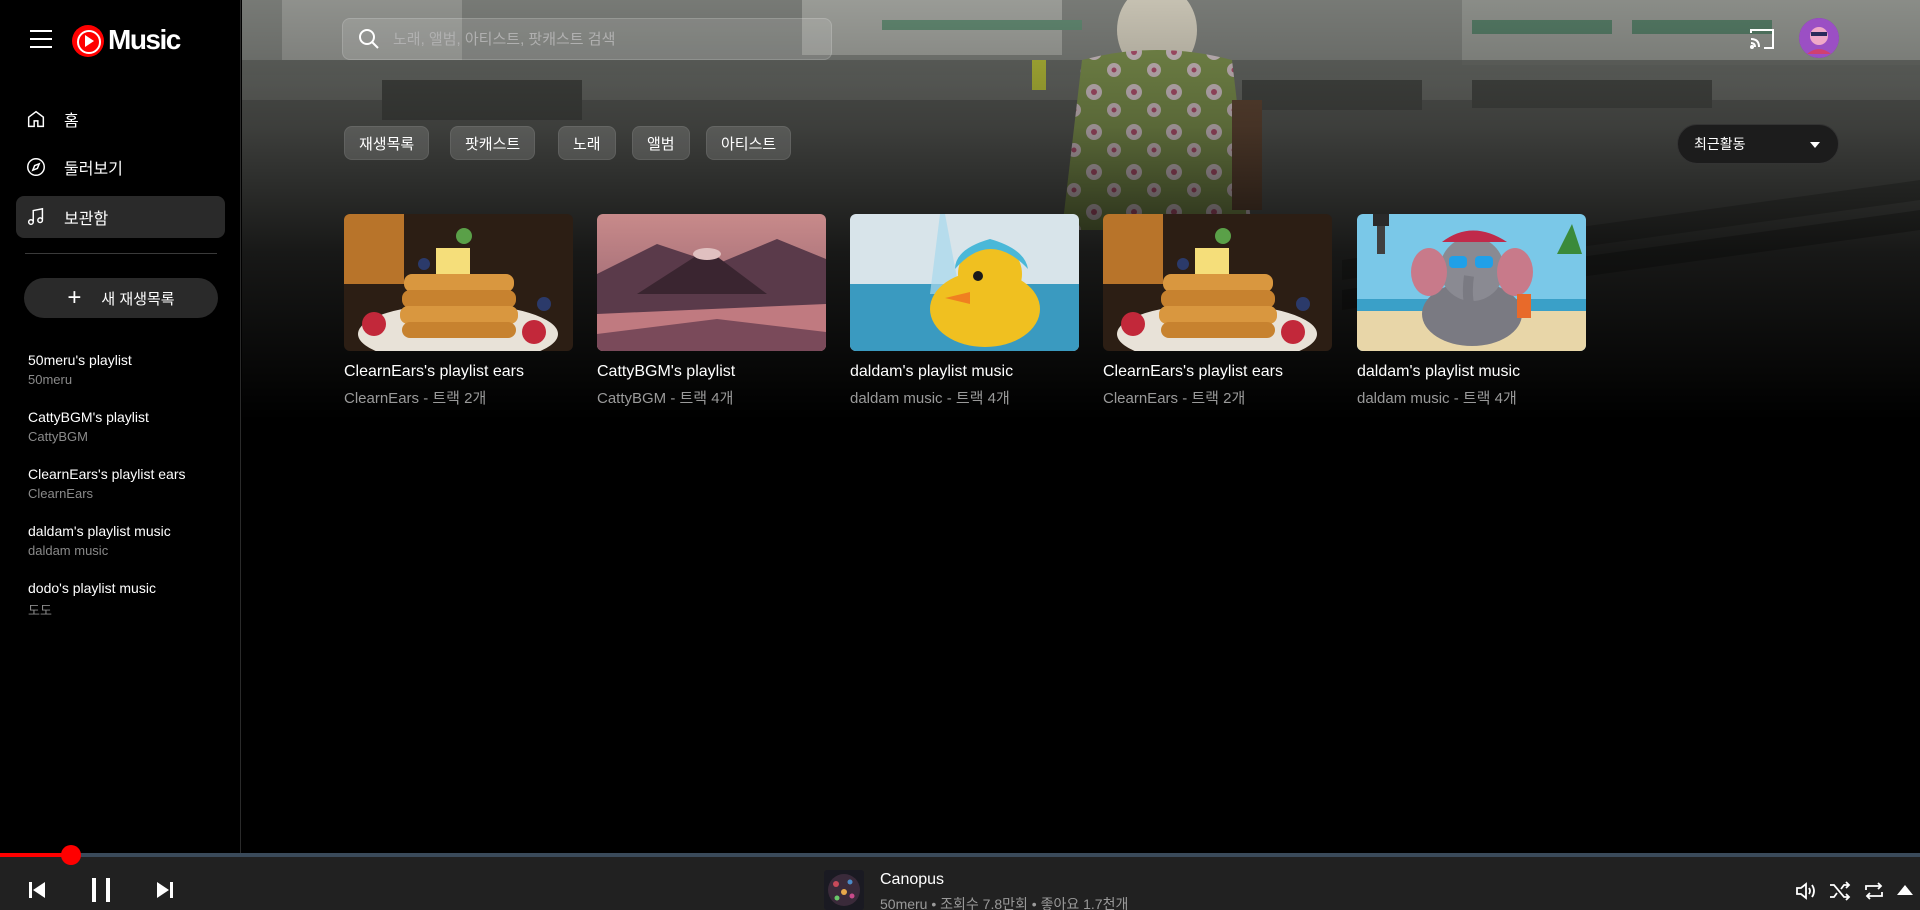 This screenshot has height=910, width=1920. Describe the element at coordinates (138, 299) in the screenshot. I see `new-playlist-label: 새 재생목록` at that location.